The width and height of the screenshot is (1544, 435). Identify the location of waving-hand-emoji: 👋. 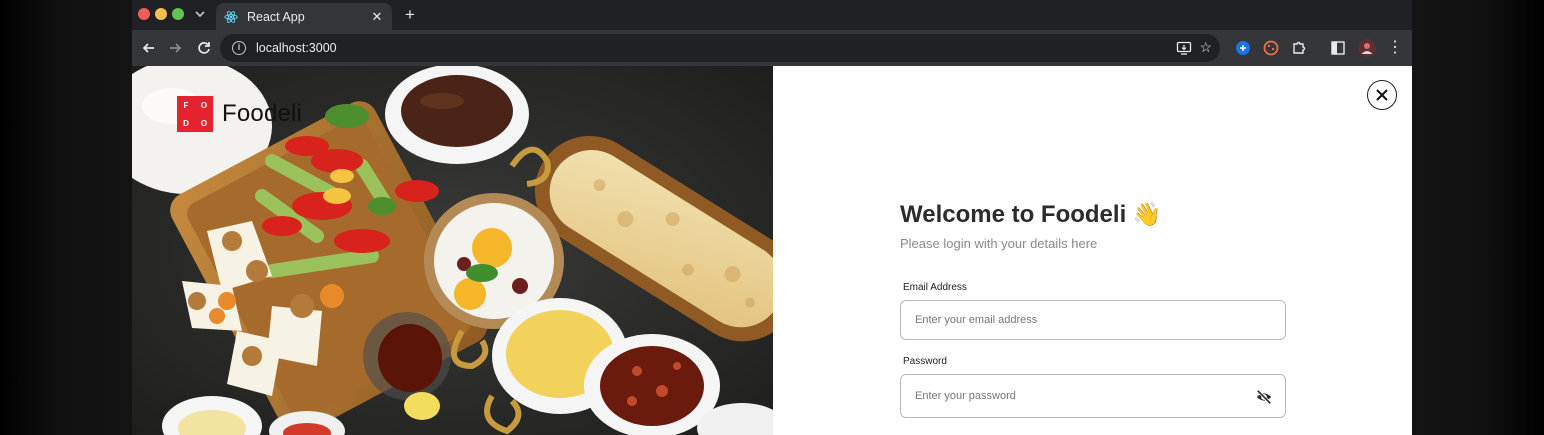
(1147, 214).